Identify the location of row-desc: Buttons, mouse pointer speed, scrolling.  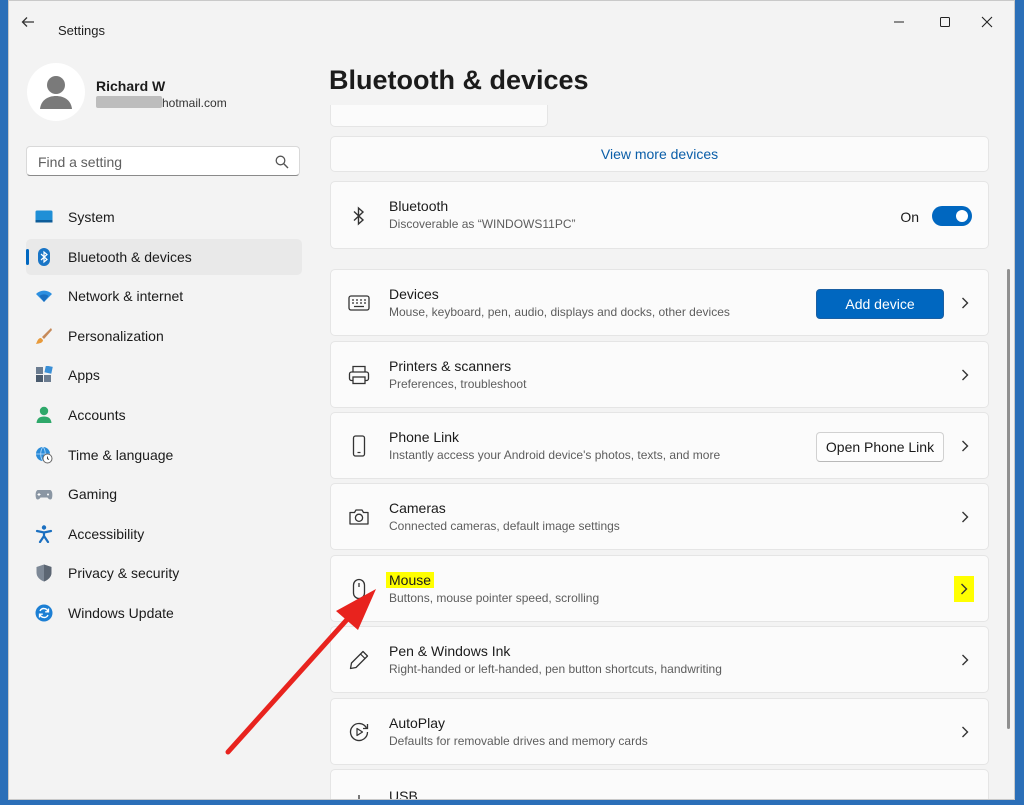
(494, 598).